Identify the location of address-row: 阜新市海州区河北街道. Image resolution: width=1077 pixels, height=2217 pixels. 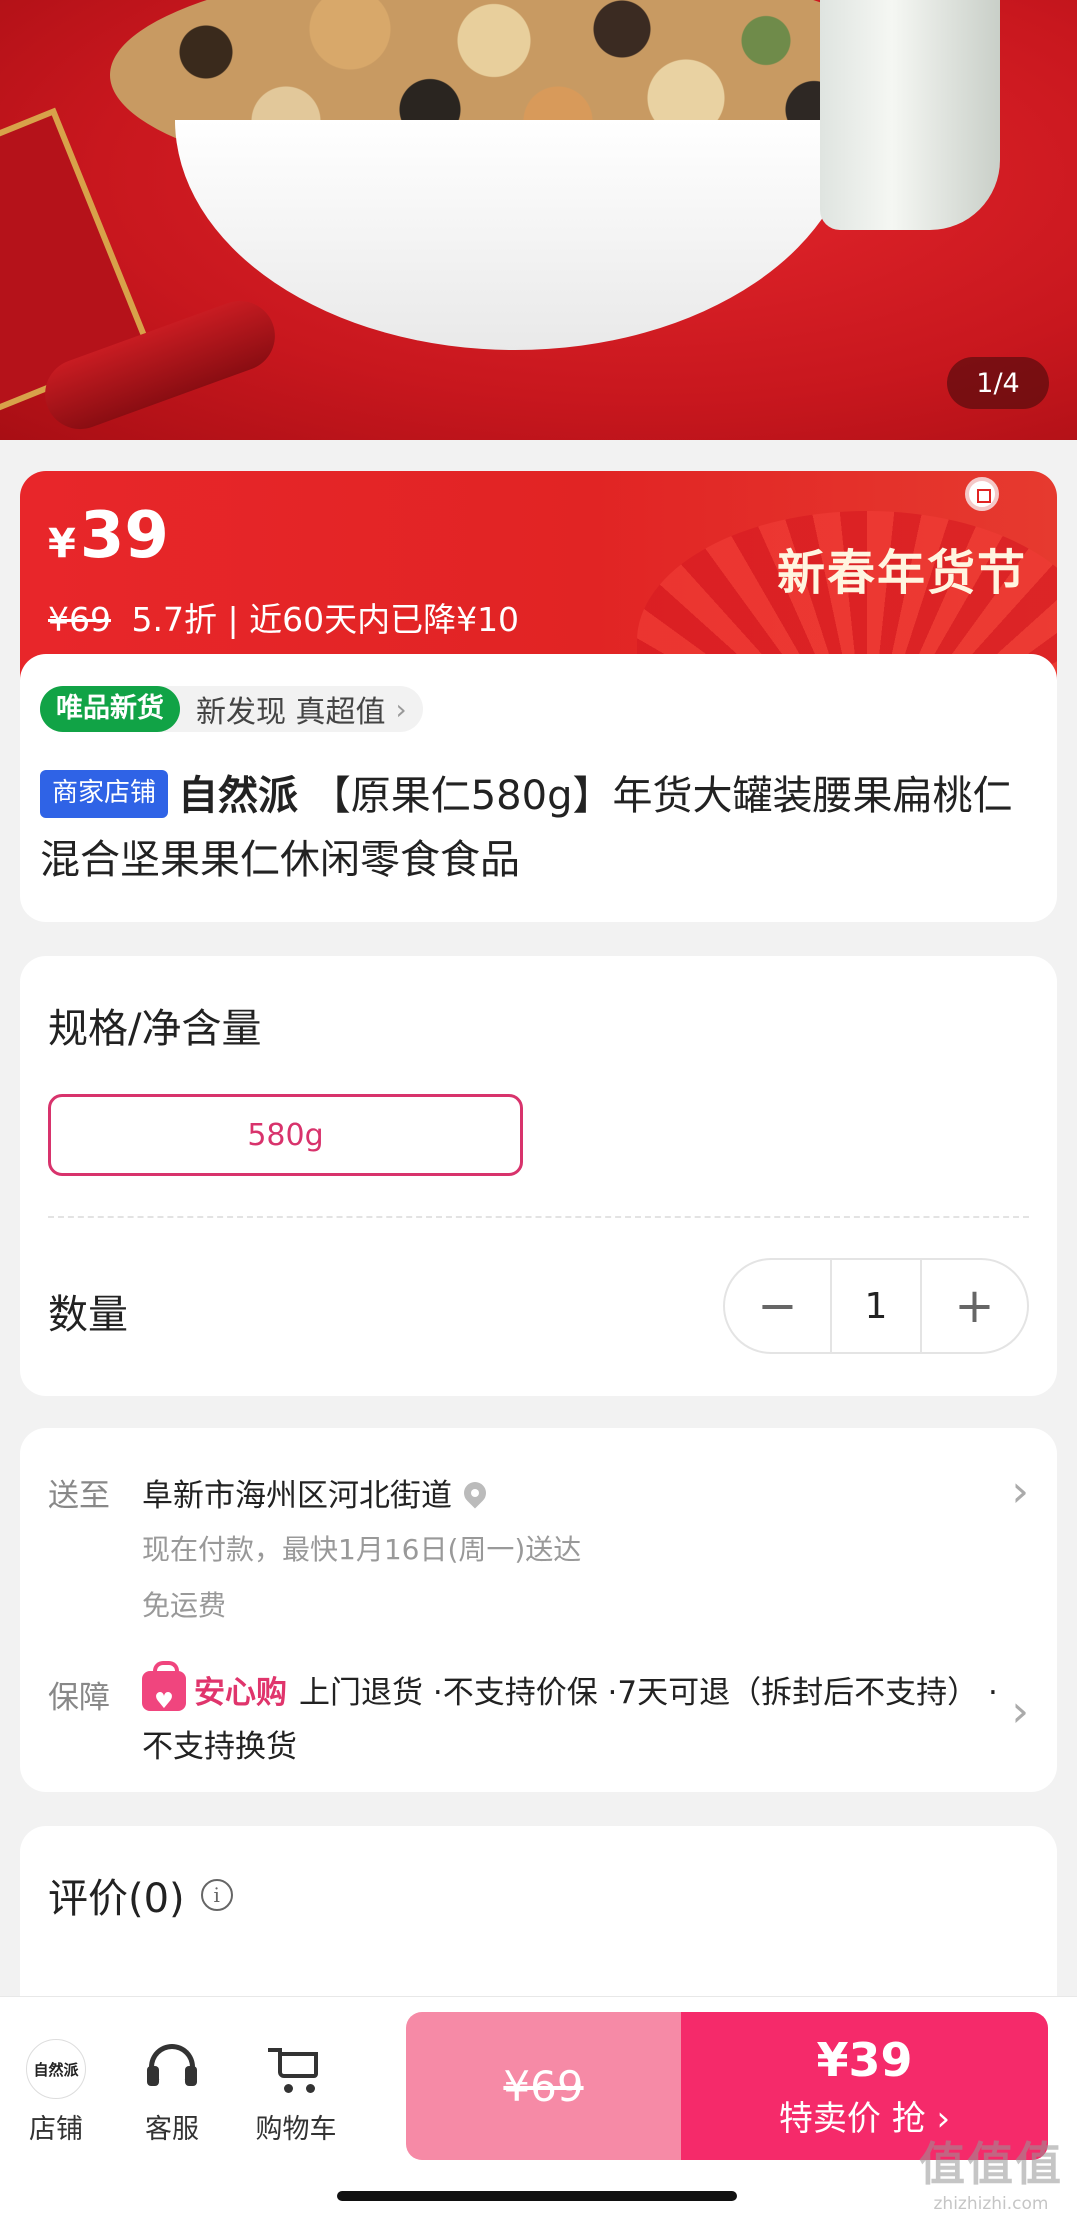
(316, 1492).